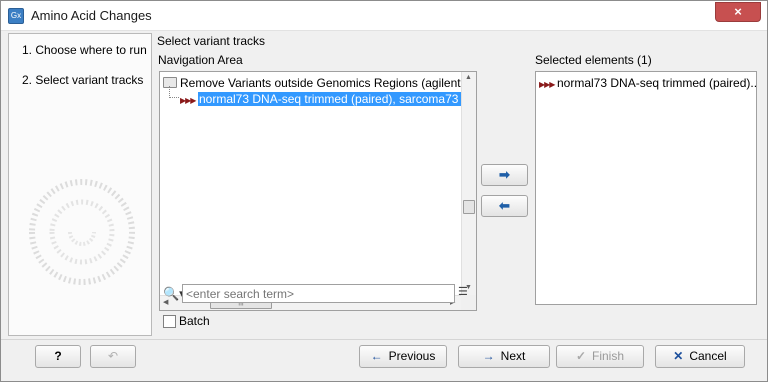 The height and width of the screenshot is (382, 768). What do you see at coordinates (58, 356) in the screenshot?
I see `help-button: ?` at bounding box center [58, 356].